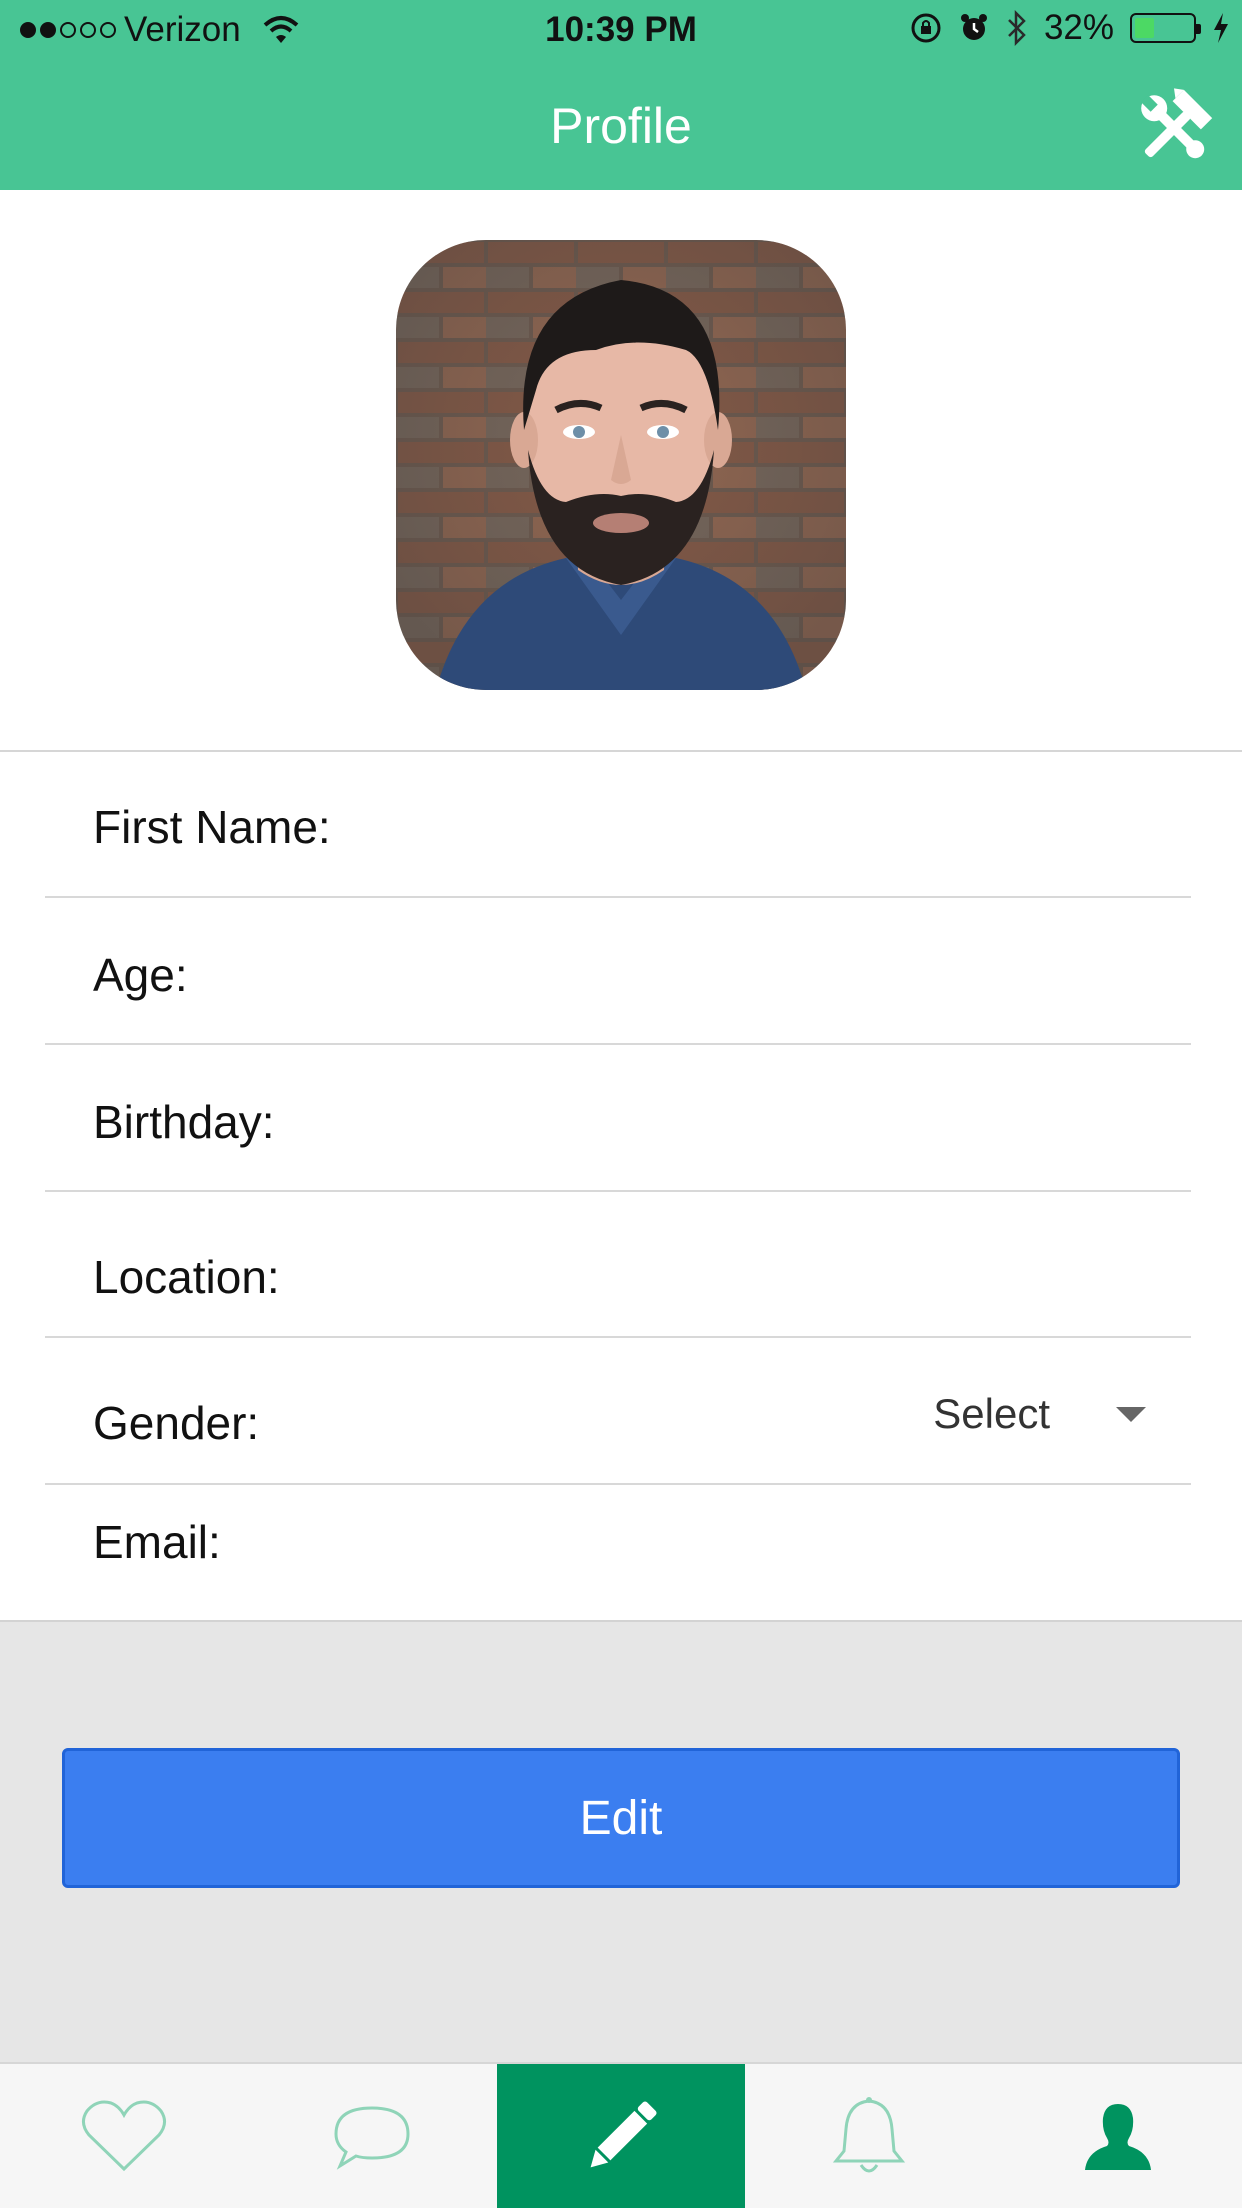  I want to click on tab-profile, so click(1118, 2136).